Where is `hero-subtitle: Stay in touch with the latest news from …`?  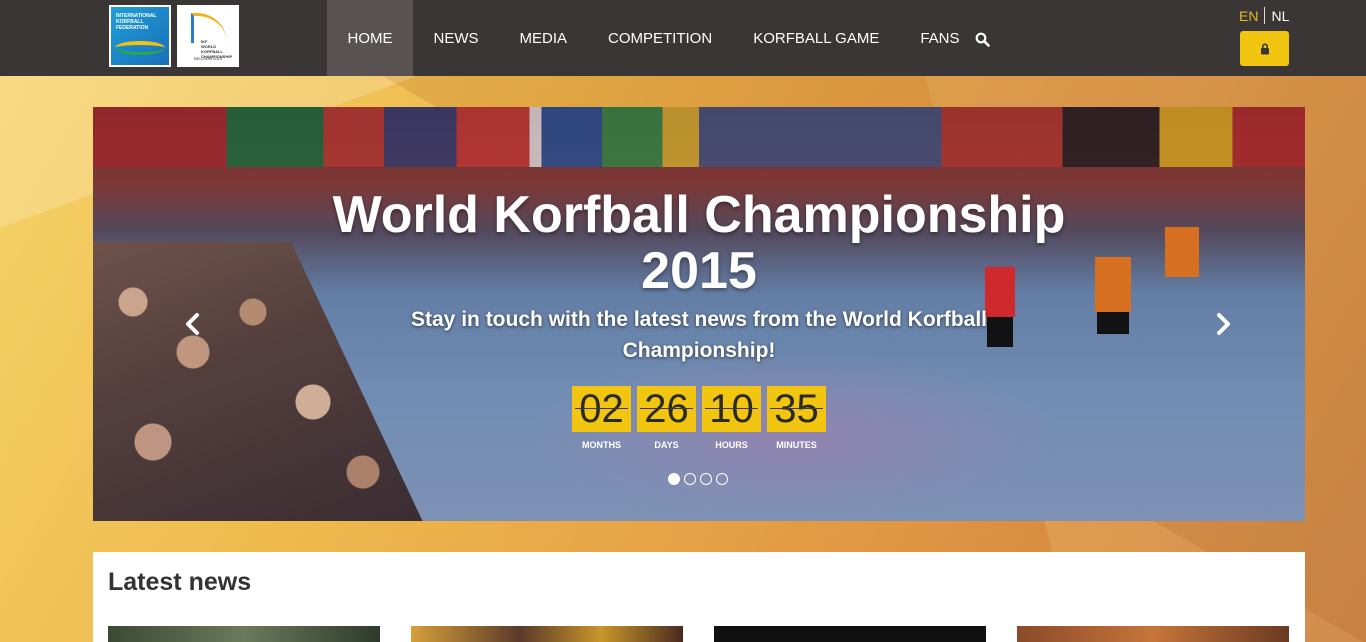 hero-subtitle: Stay in touch with the latest news from … is located at coordinates (699, 335).